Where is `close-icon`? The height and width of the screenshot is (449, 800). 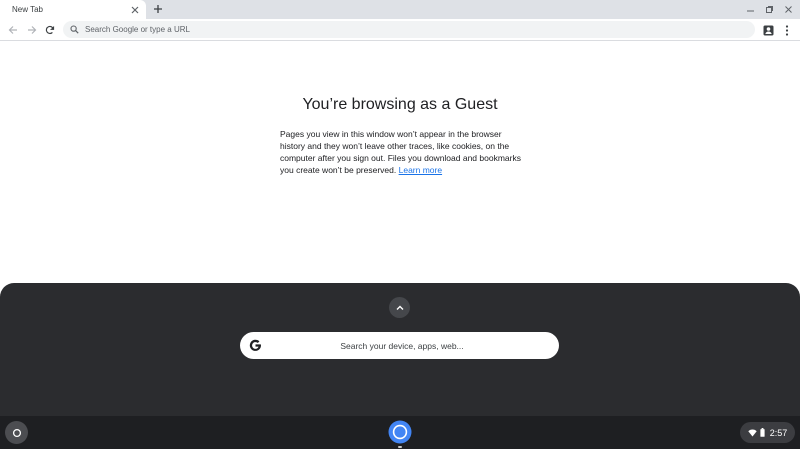
close-icon is located at coordinates (135, 10).